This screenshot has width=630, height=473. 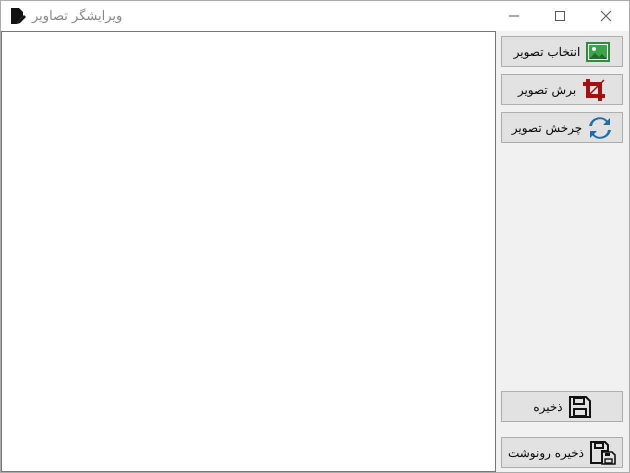 What do you see at coordinates (562, 406) in the screenshot?
I see `tool-button: ذخیره` at bounding box center [562, 406].